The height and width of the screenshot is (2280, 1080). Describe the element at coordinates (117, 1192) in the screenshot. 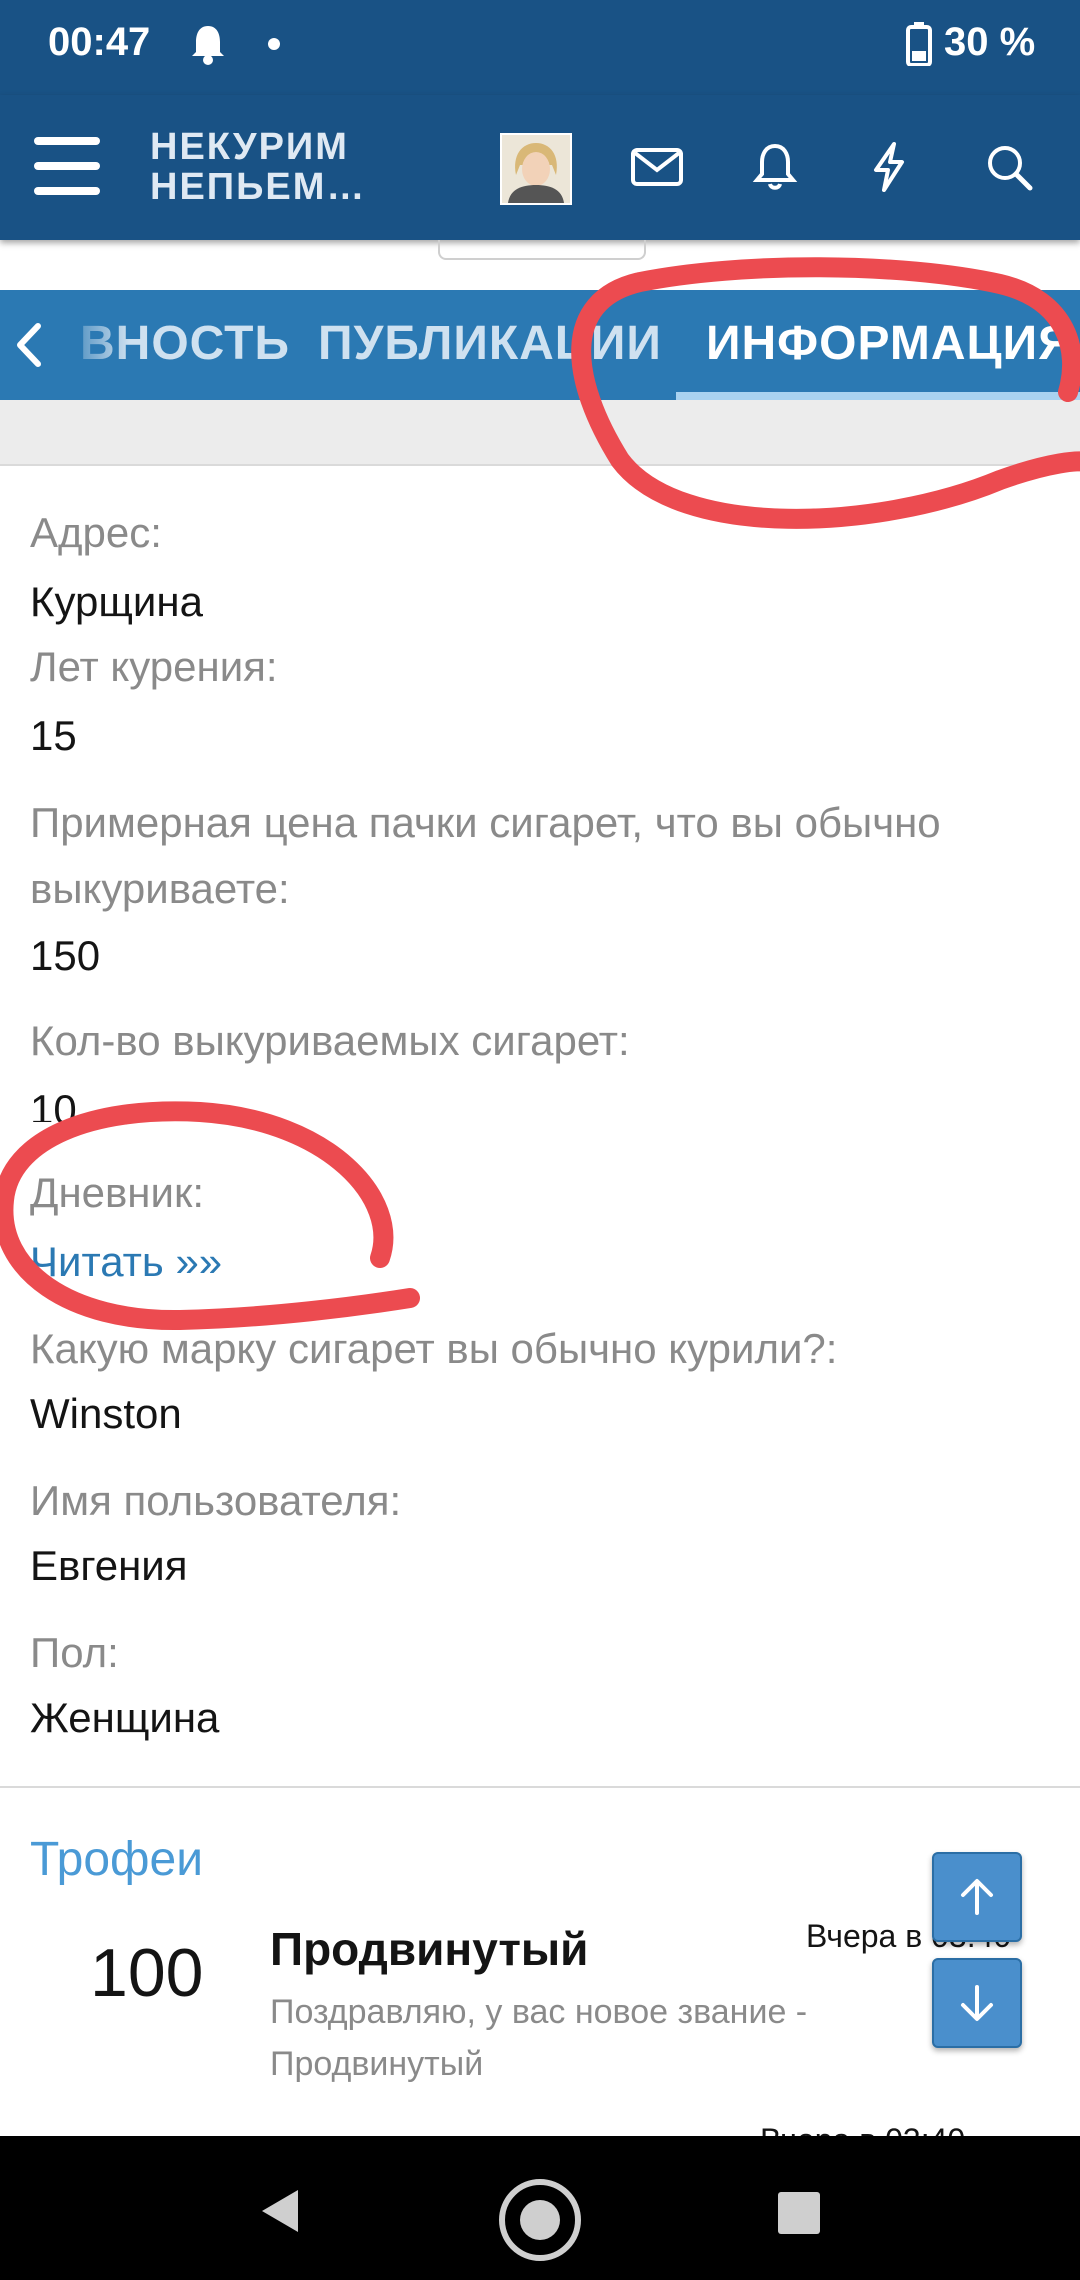

I see `field-label-diary: Дневник:` at that location.